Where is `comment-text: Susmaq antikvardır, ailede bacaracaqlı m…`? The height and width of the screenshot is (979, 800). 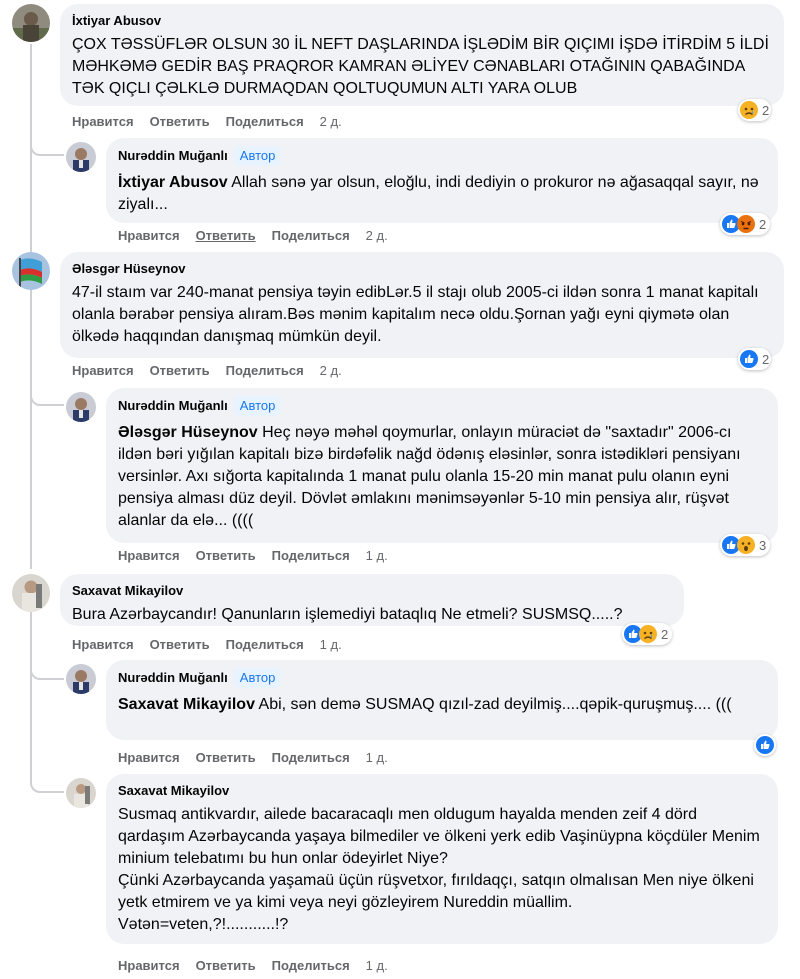 comment-text: Susmaq antikvardır, ailede bacaracaqlı m… is located at coordinates (439, 869).